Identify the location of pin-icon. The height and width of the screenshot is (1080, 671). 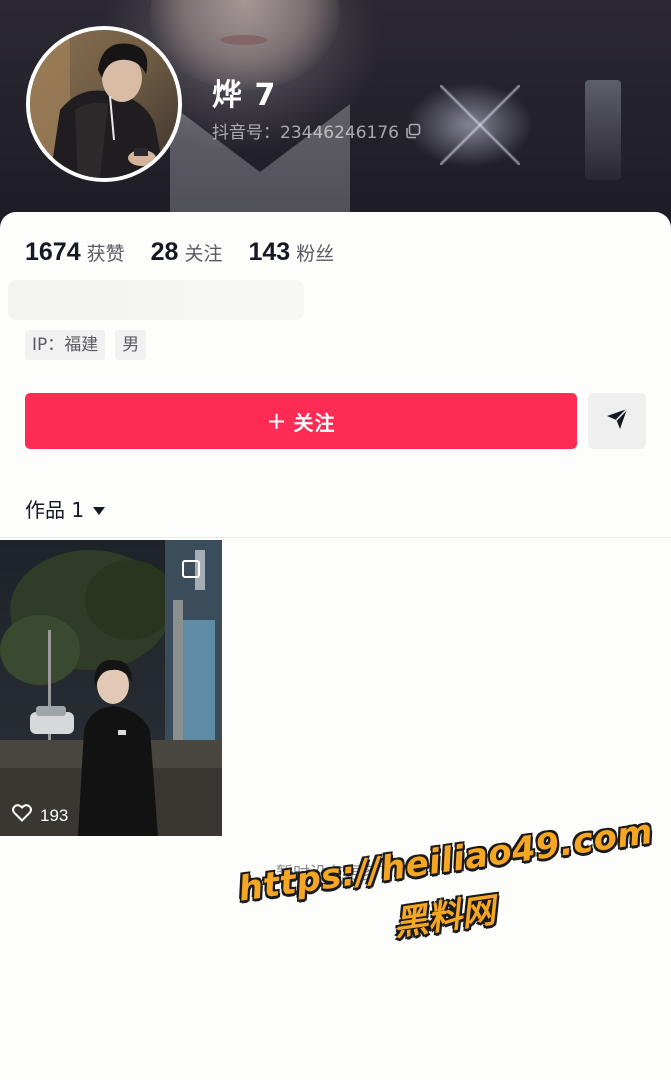
(191, 569).